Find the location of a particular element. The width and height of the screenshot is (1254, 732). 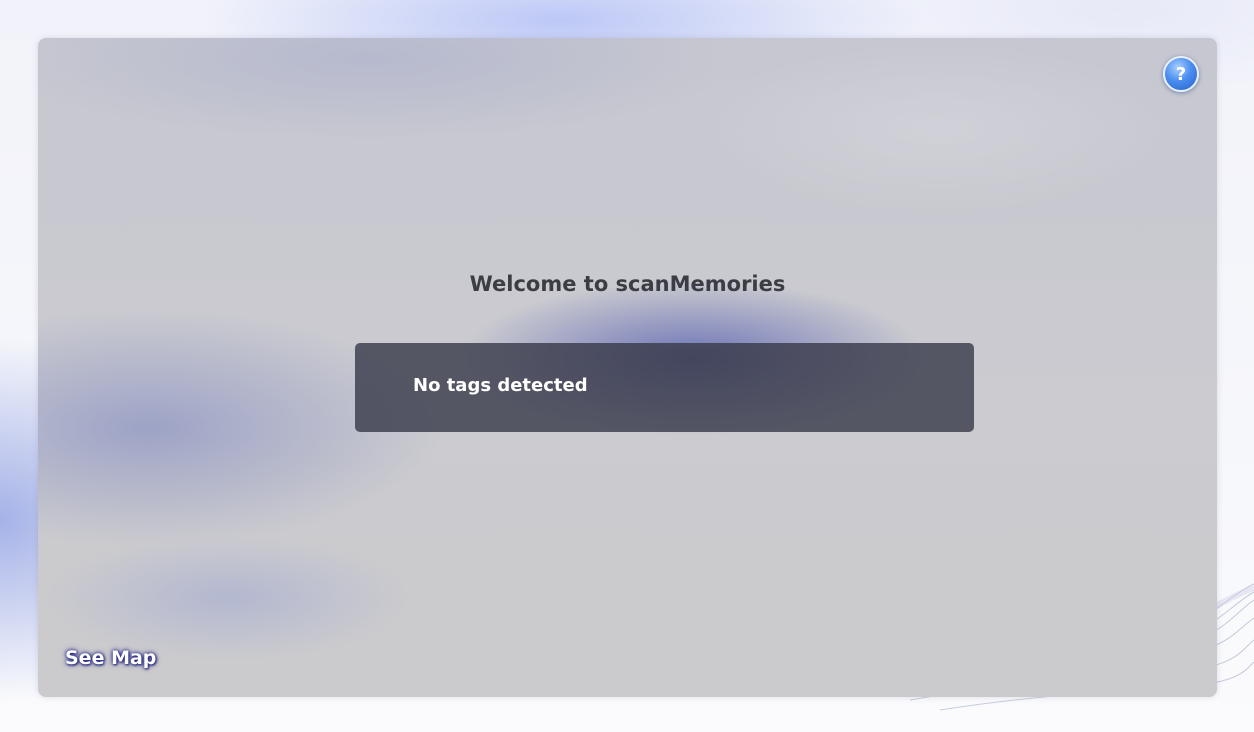

help-icon: ? is located at coordinates (1181, 74).